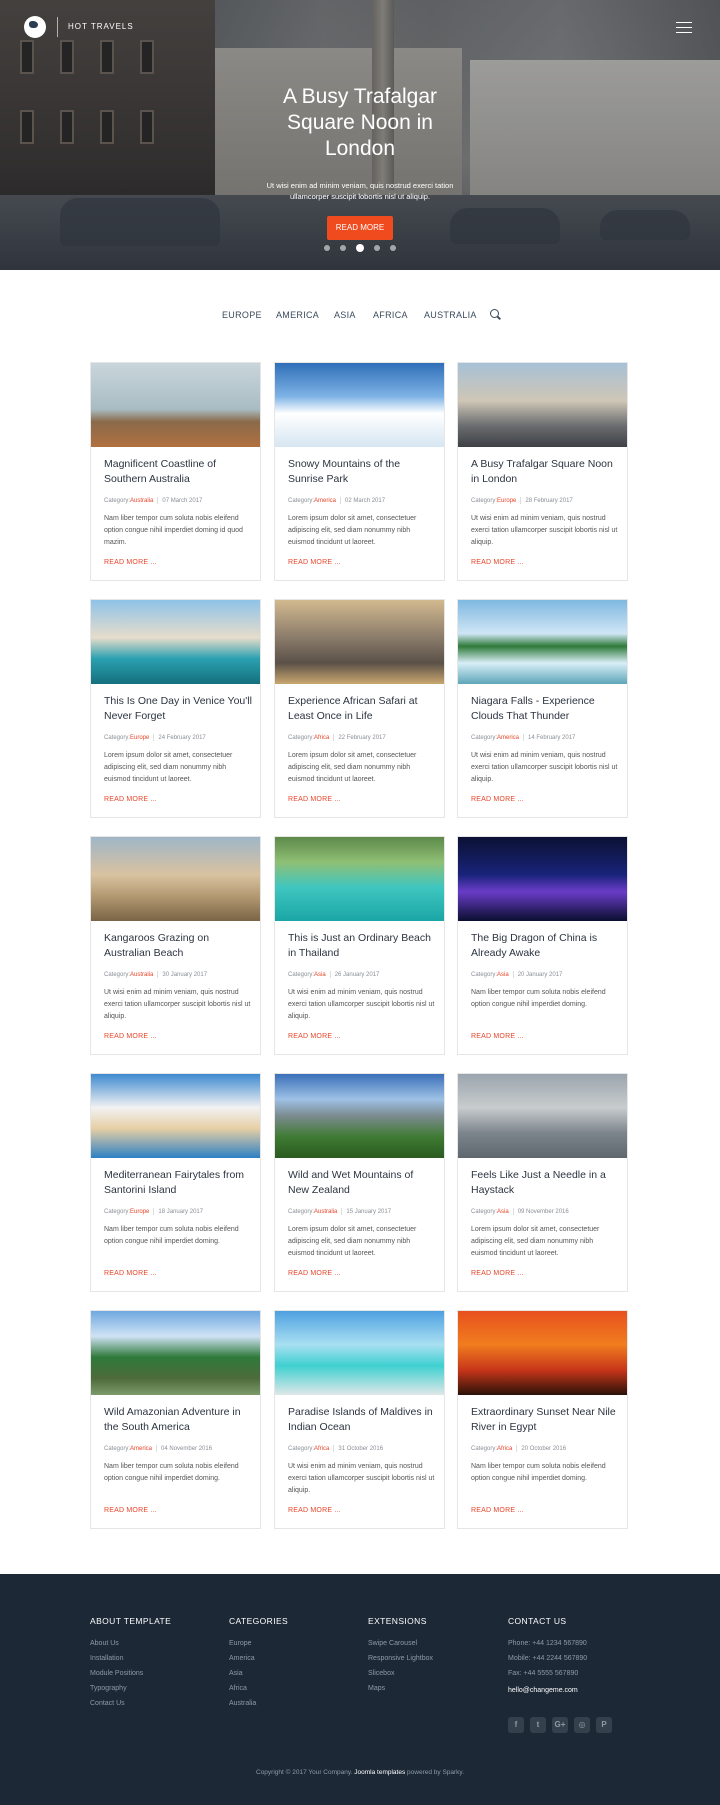 Image resolution: width=720 pixels, height=1805 pixels. I want to click on footer-link: Swipe Carousel, so click(438, 1644).